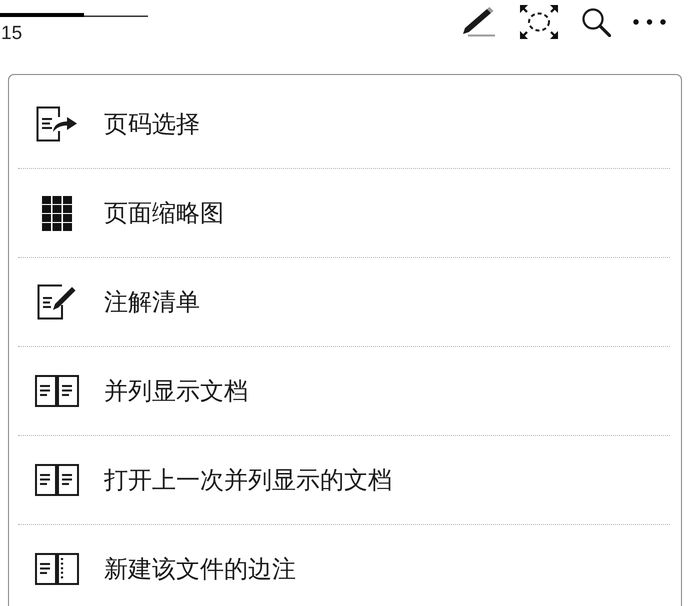 The image size is (700, 606). I want to click on document-arrow-icon, so click(57, 124).